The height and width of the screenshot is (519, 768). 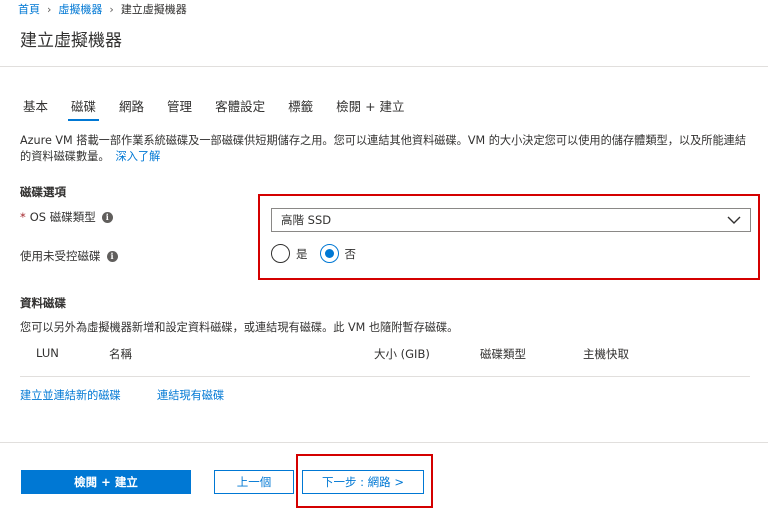 What do you see at coordinates (384, 442) in the screenshot?
I see `footer-divider` at bounding box center [384, 442].